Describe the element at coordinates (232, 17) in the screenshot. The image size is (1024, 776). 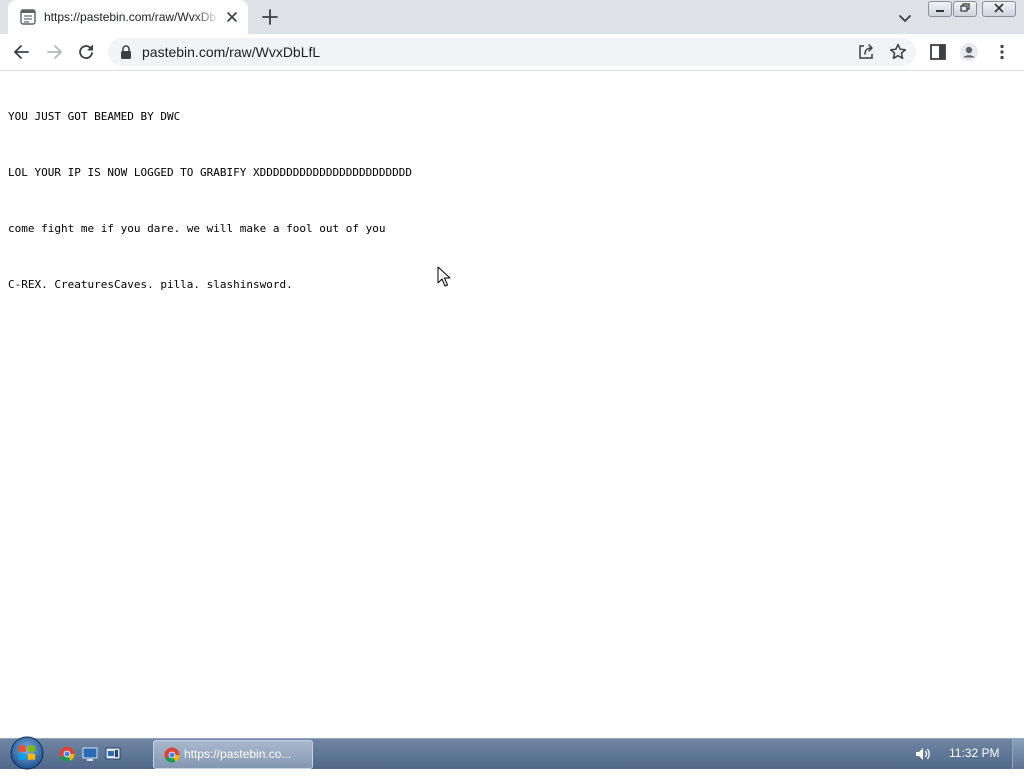
I see `close-tab-icon` at that location.